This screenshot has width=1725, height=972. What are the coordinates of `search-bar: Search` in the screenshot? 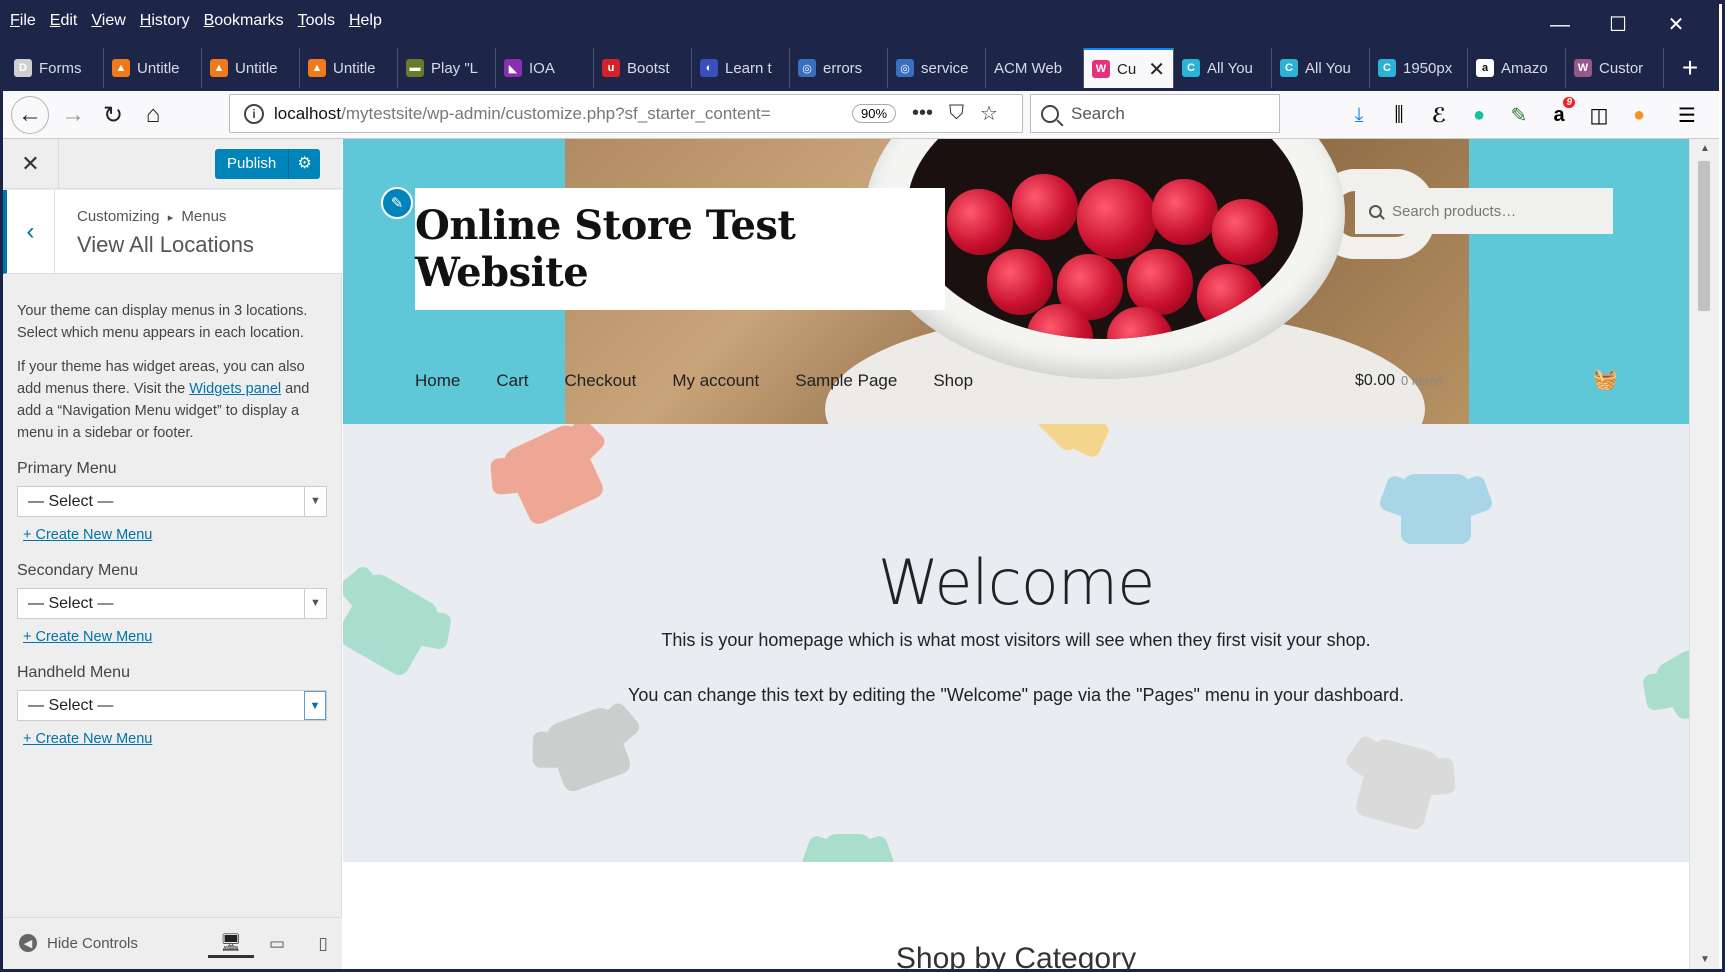 It's located at (1155, 113).